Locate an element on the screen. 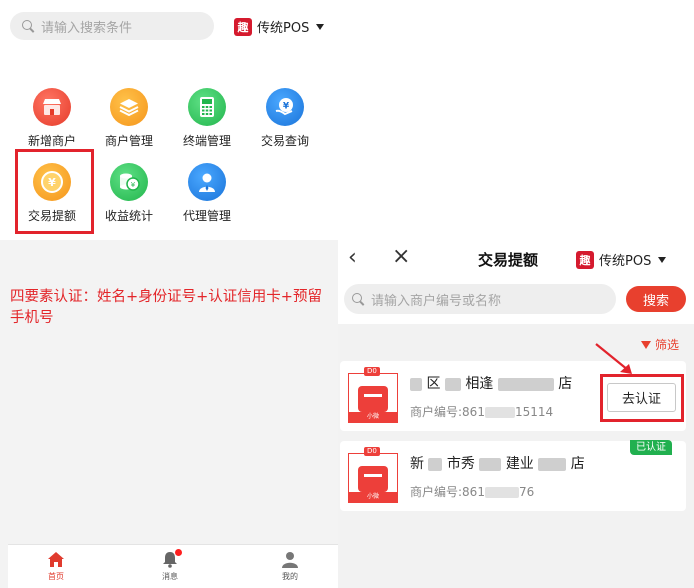  funnel-icon is located at coordinates (646, 344).